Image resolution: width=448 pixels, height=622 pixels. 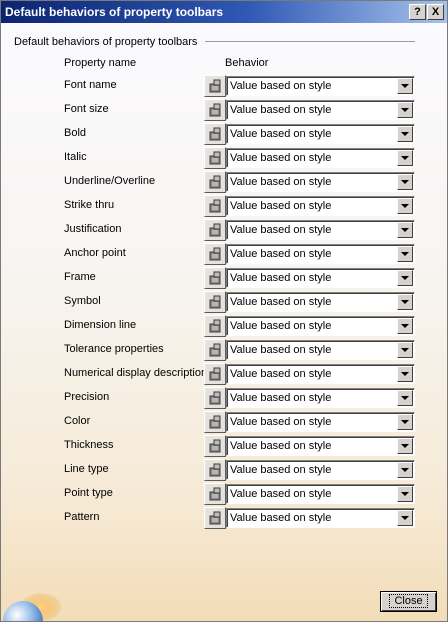 I want to click on property-row: Italic Value based on style, so click(x=224, y=158).